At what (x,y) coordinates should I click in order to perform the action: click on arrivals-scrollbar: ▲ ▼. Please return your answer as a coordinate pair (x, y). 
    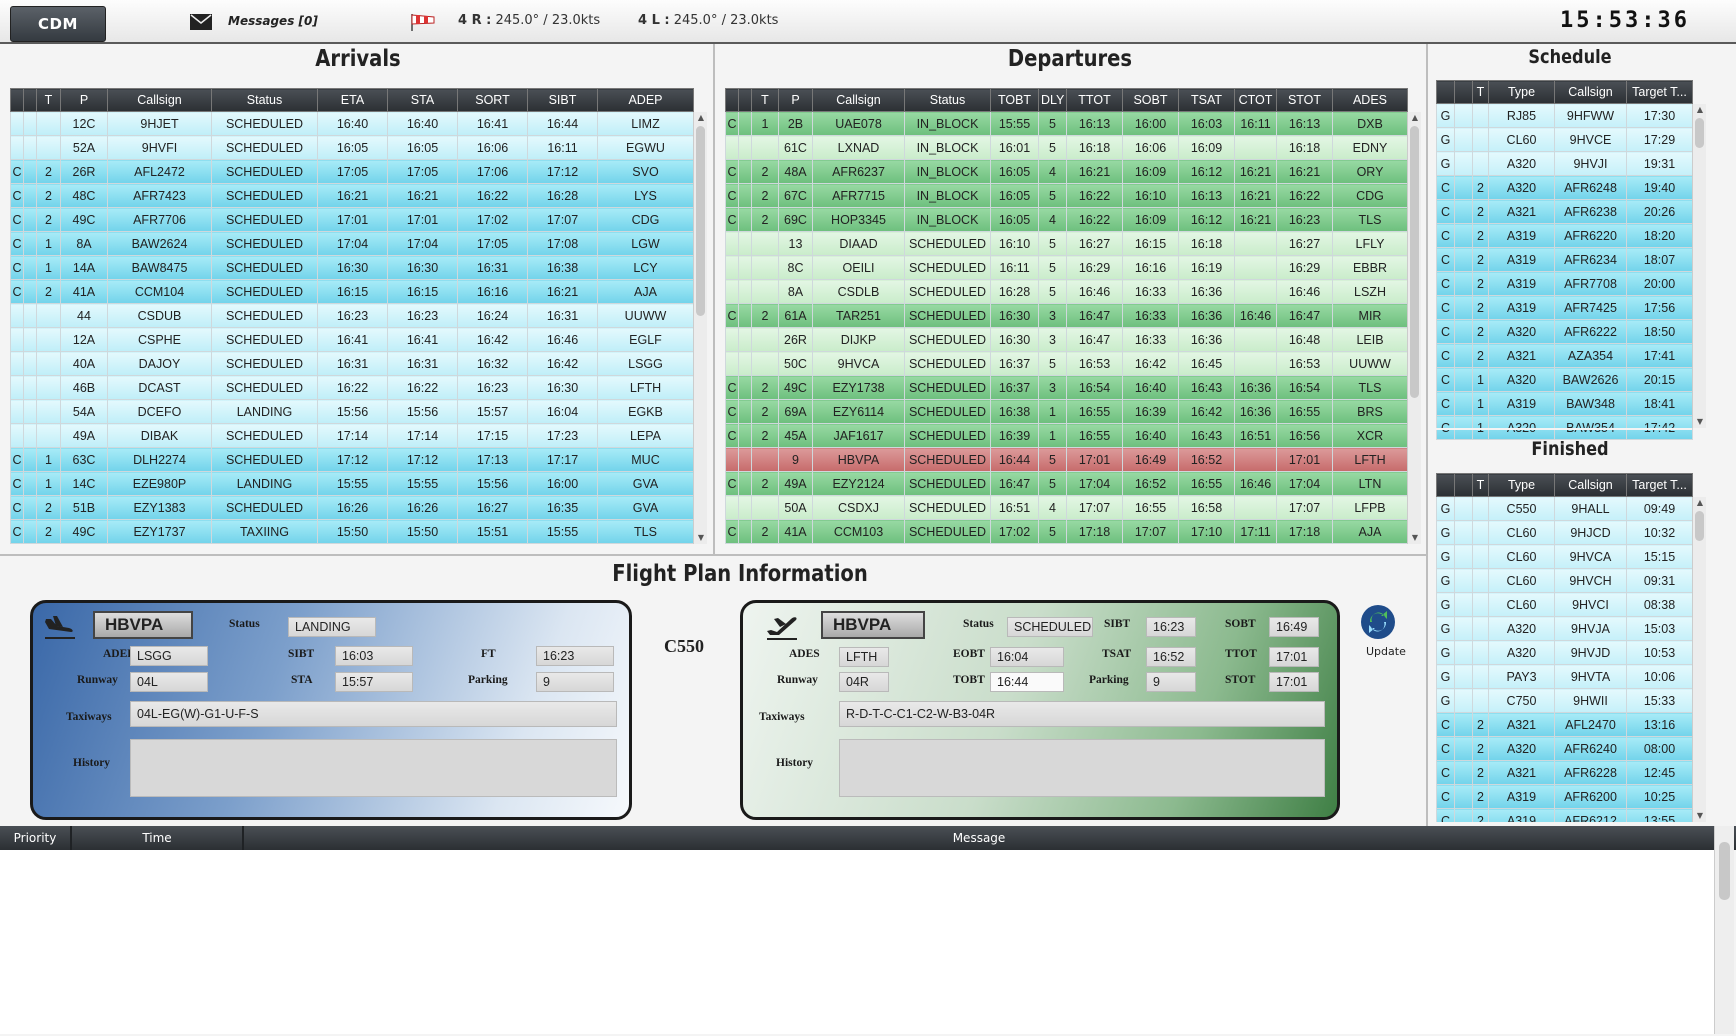
    Looking at the image, I should click on (700, 328).